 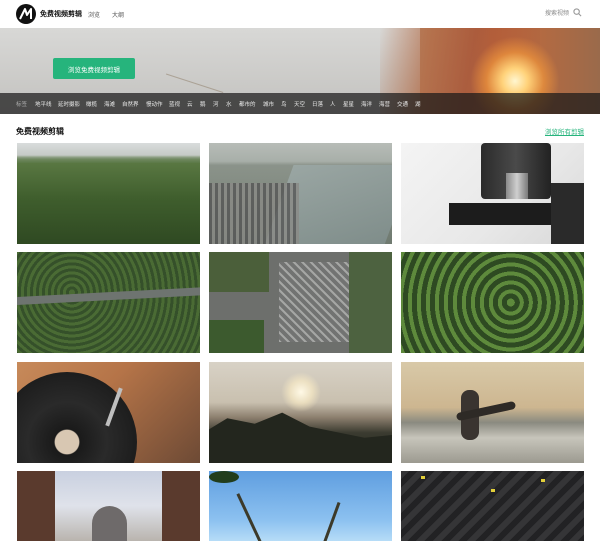 What do you see at coordinates (418, 104) in the screenshot?
I see `tag-item: 湖` at bounding box center [418, 104].